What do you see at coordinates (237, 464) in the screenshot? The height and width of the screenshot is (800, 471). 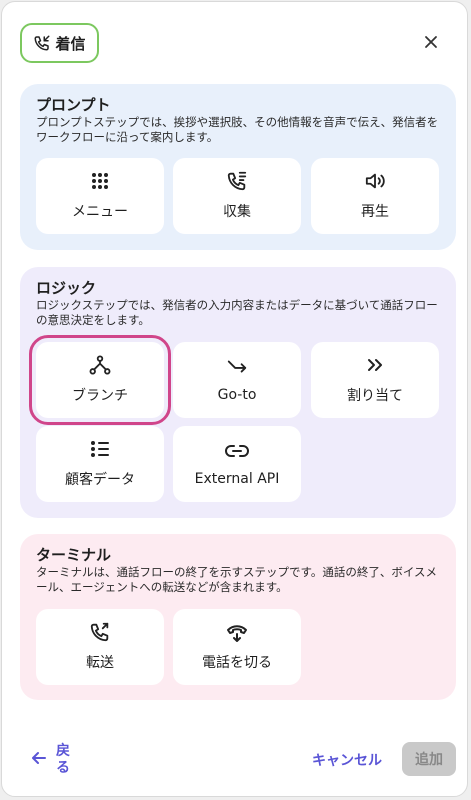 I see `step-card-external-api: External API` at bounding box center [237, 464].